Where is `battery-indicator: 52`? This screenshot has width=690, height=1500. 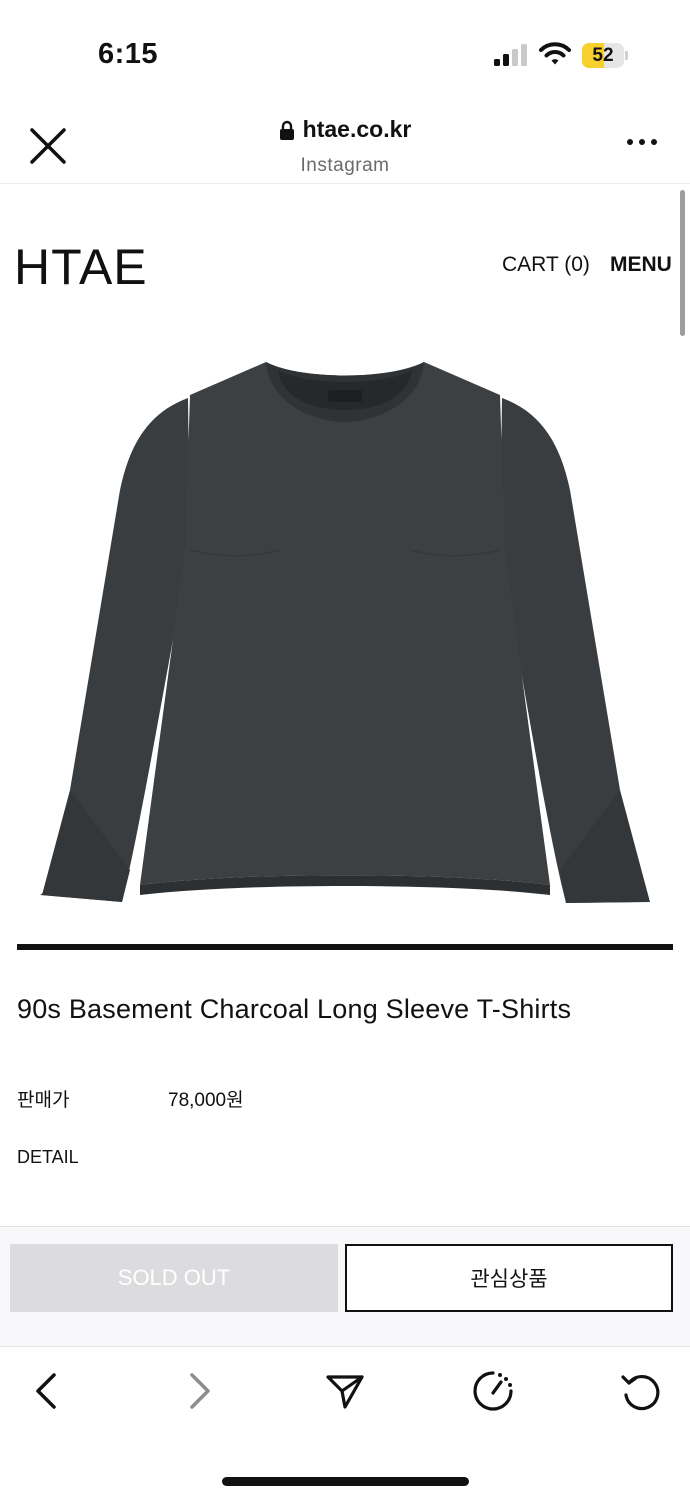 battery-indicator: 52 is located at coordinates (605, 55).